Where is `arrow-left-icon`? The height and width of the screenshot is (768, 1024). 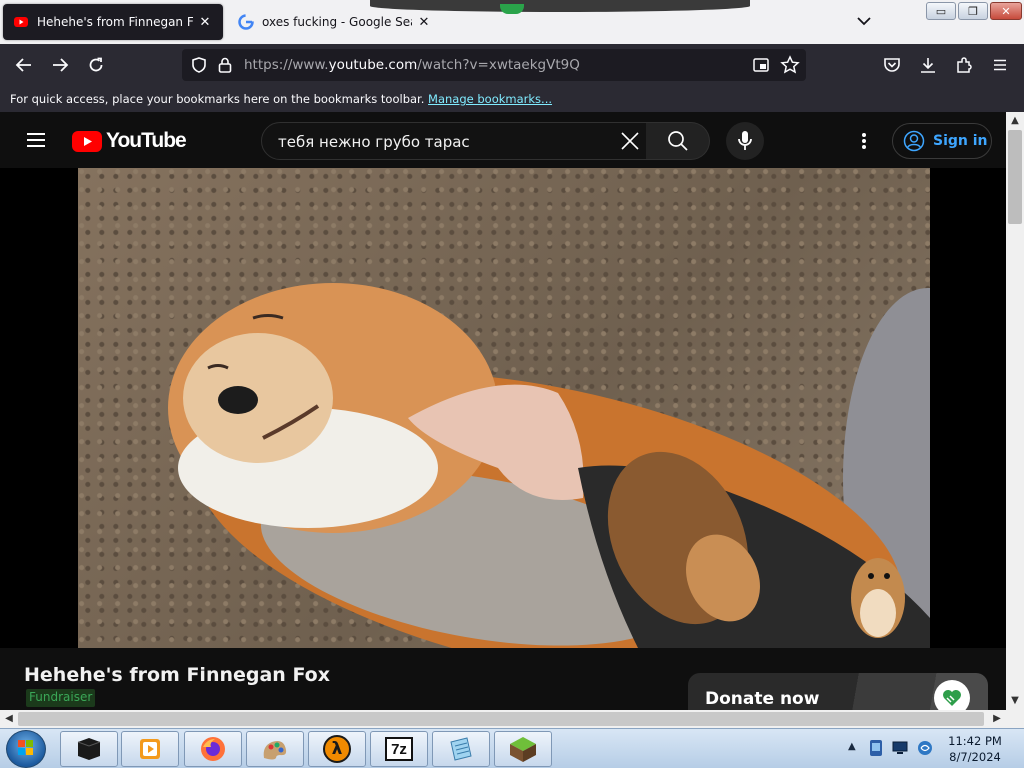 arrow-left-icon is located at coordinates (23, 65).